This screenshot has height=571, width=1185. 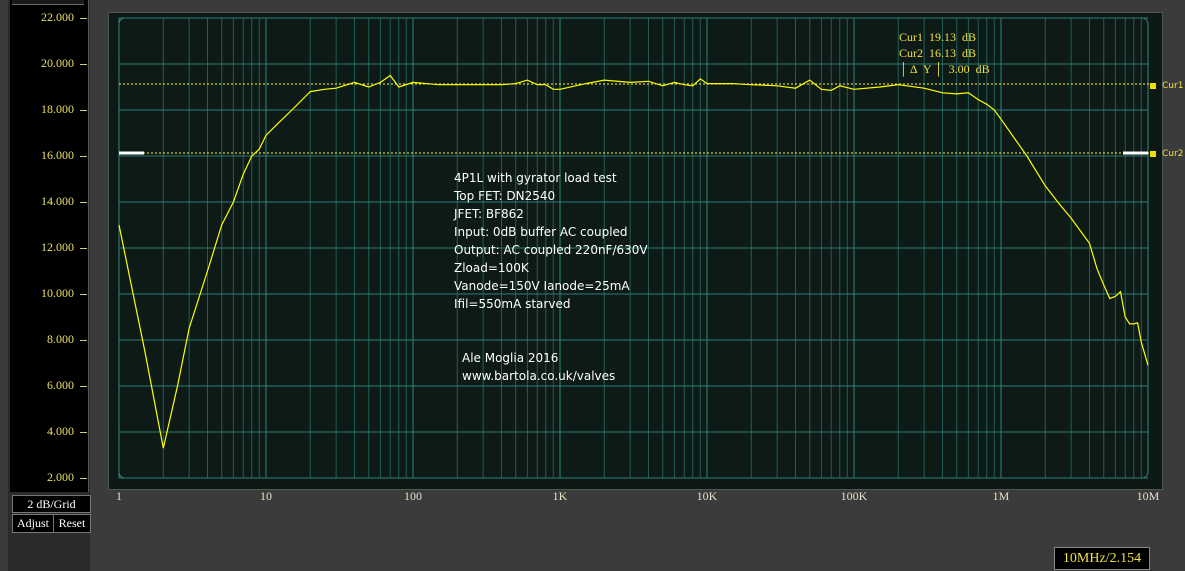 What do you see at coordinates (505, 196) in the screenshot?
I see `note-line: Top FET: DN2540` at bounding box center [505, 196].